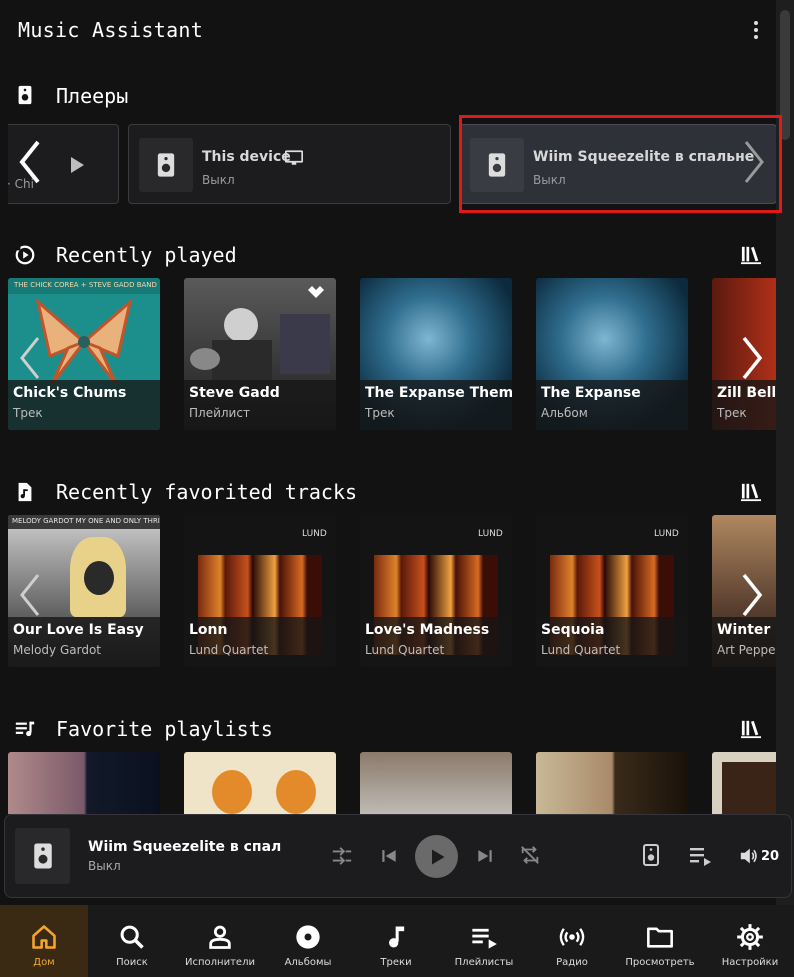 Image resolution: width=794 pixels, height=977 pixels. What do you see at coordinates (44, 937) in the screenshot?
I see `home-icon` at bounding box center [44, 937].